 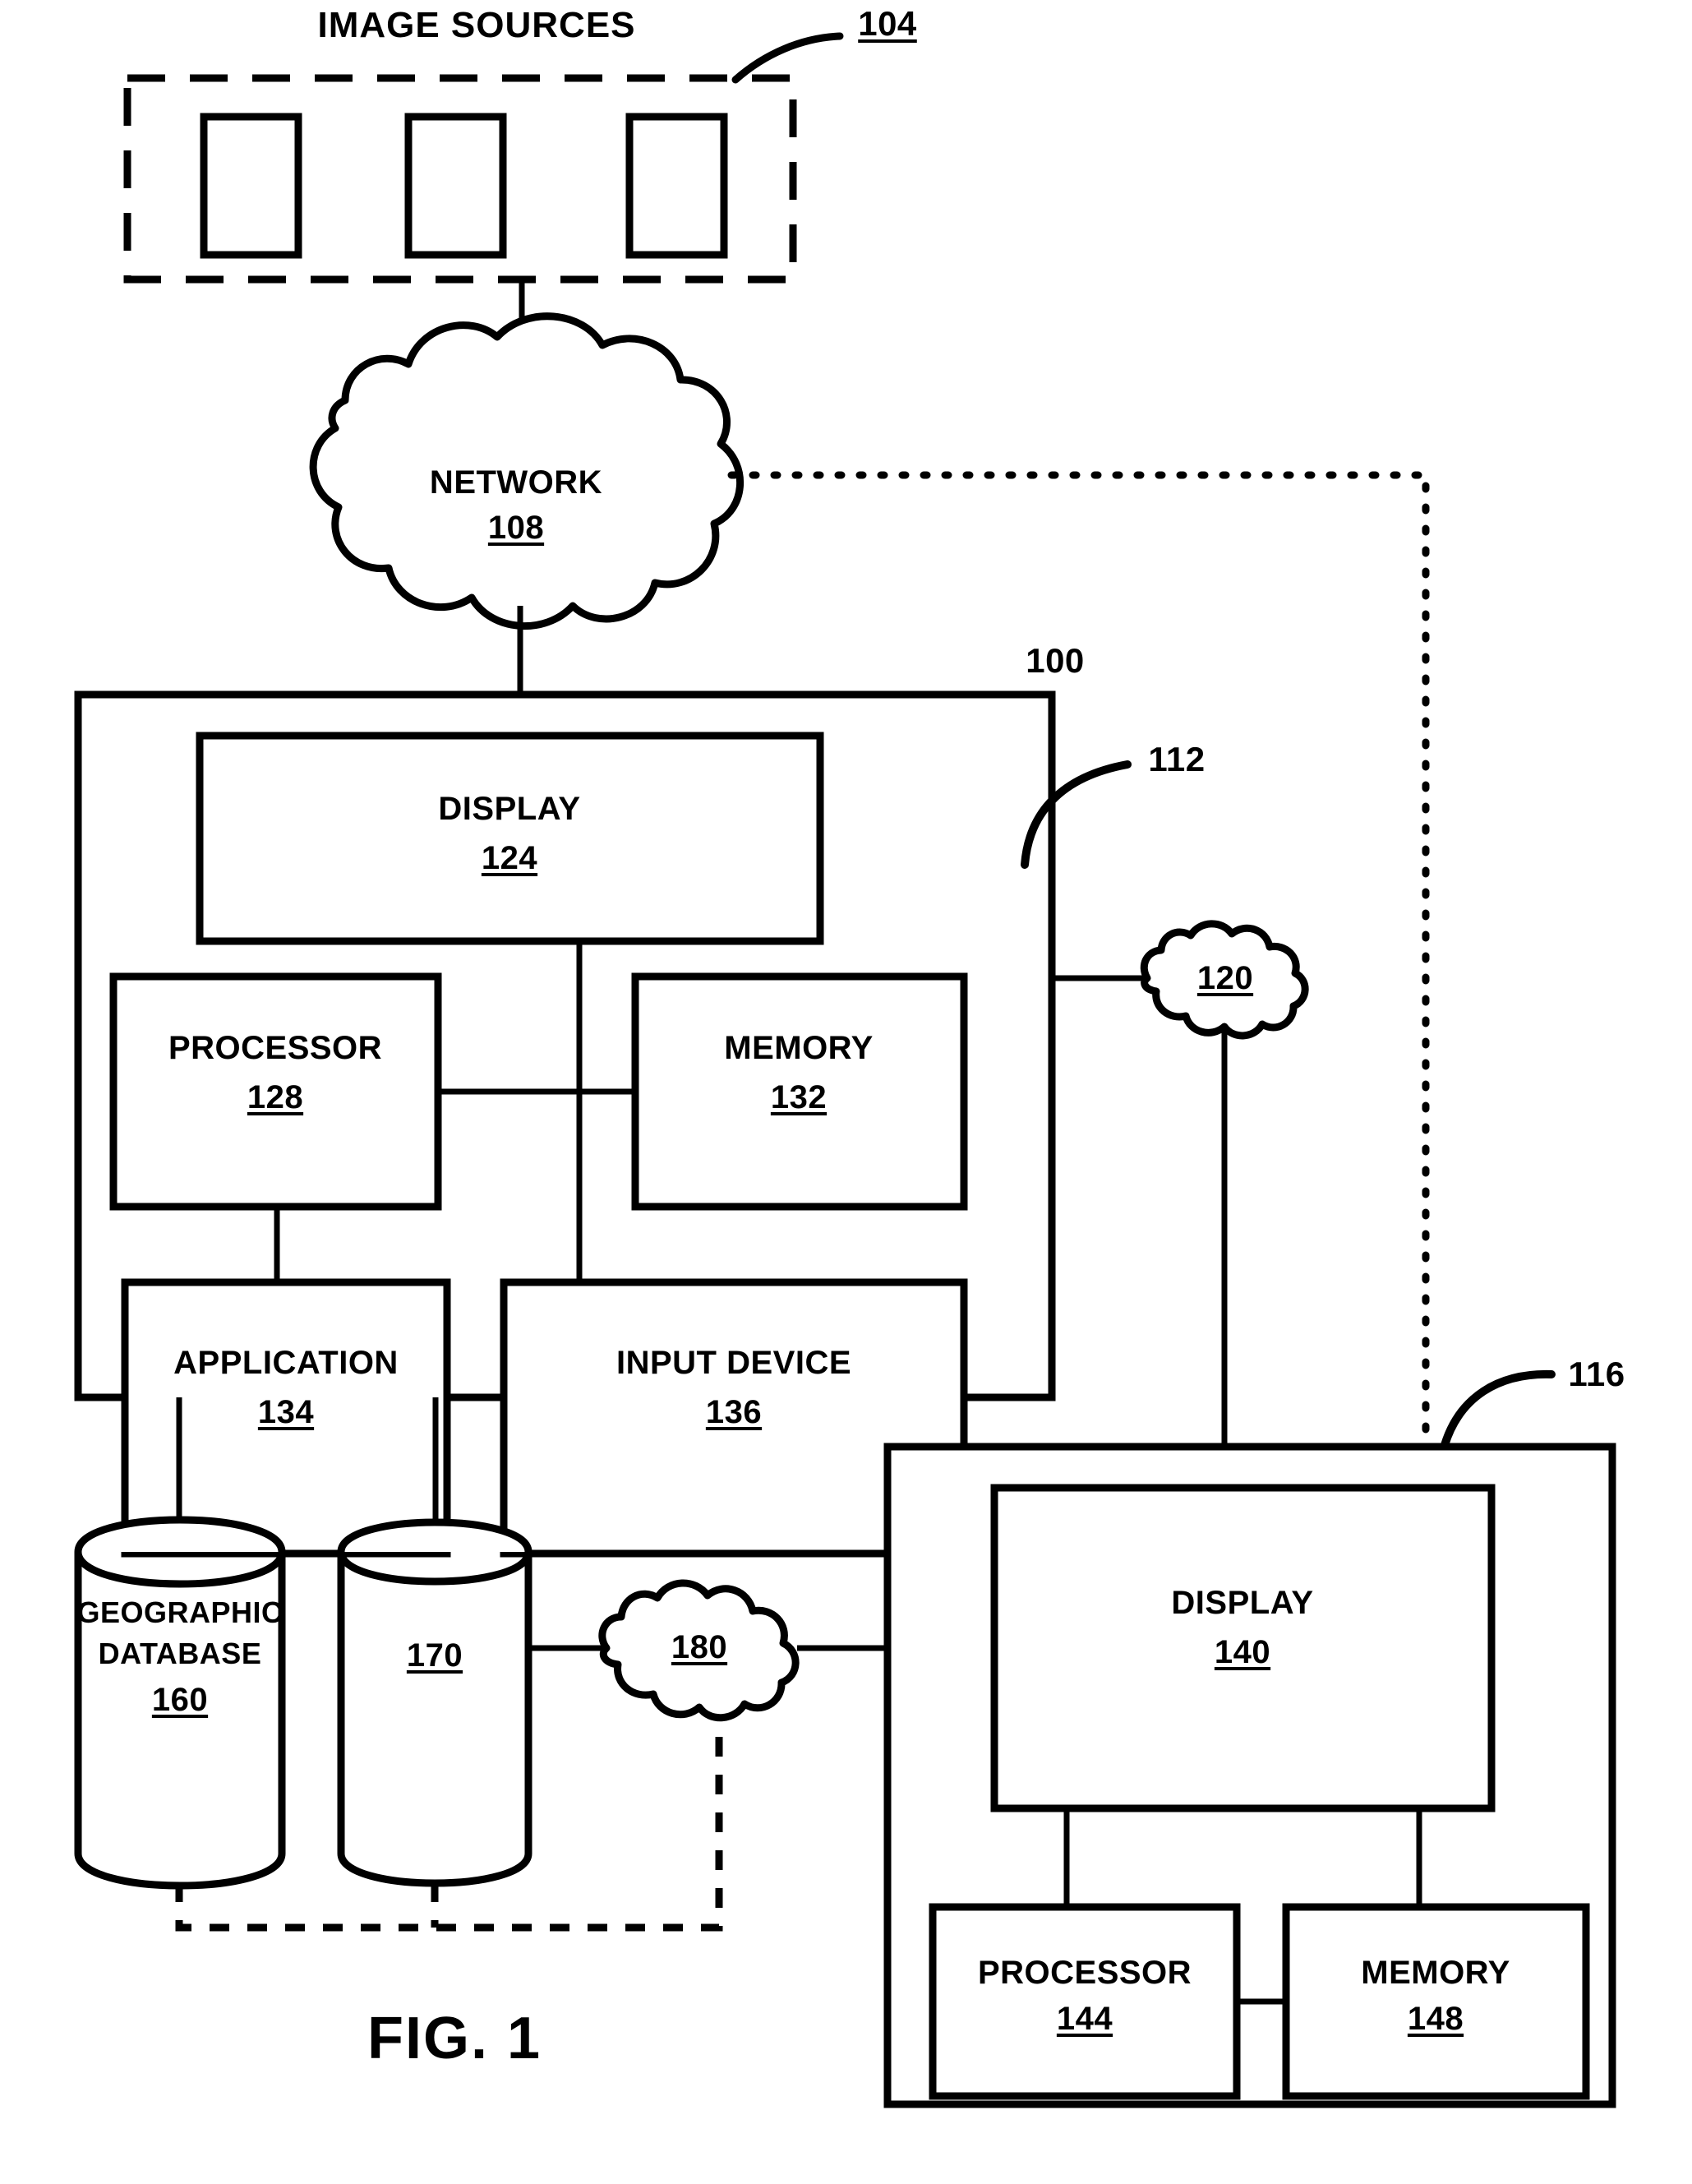 I want to click on memory-148-label: MEMORY, so click(x=1435, y=1973).